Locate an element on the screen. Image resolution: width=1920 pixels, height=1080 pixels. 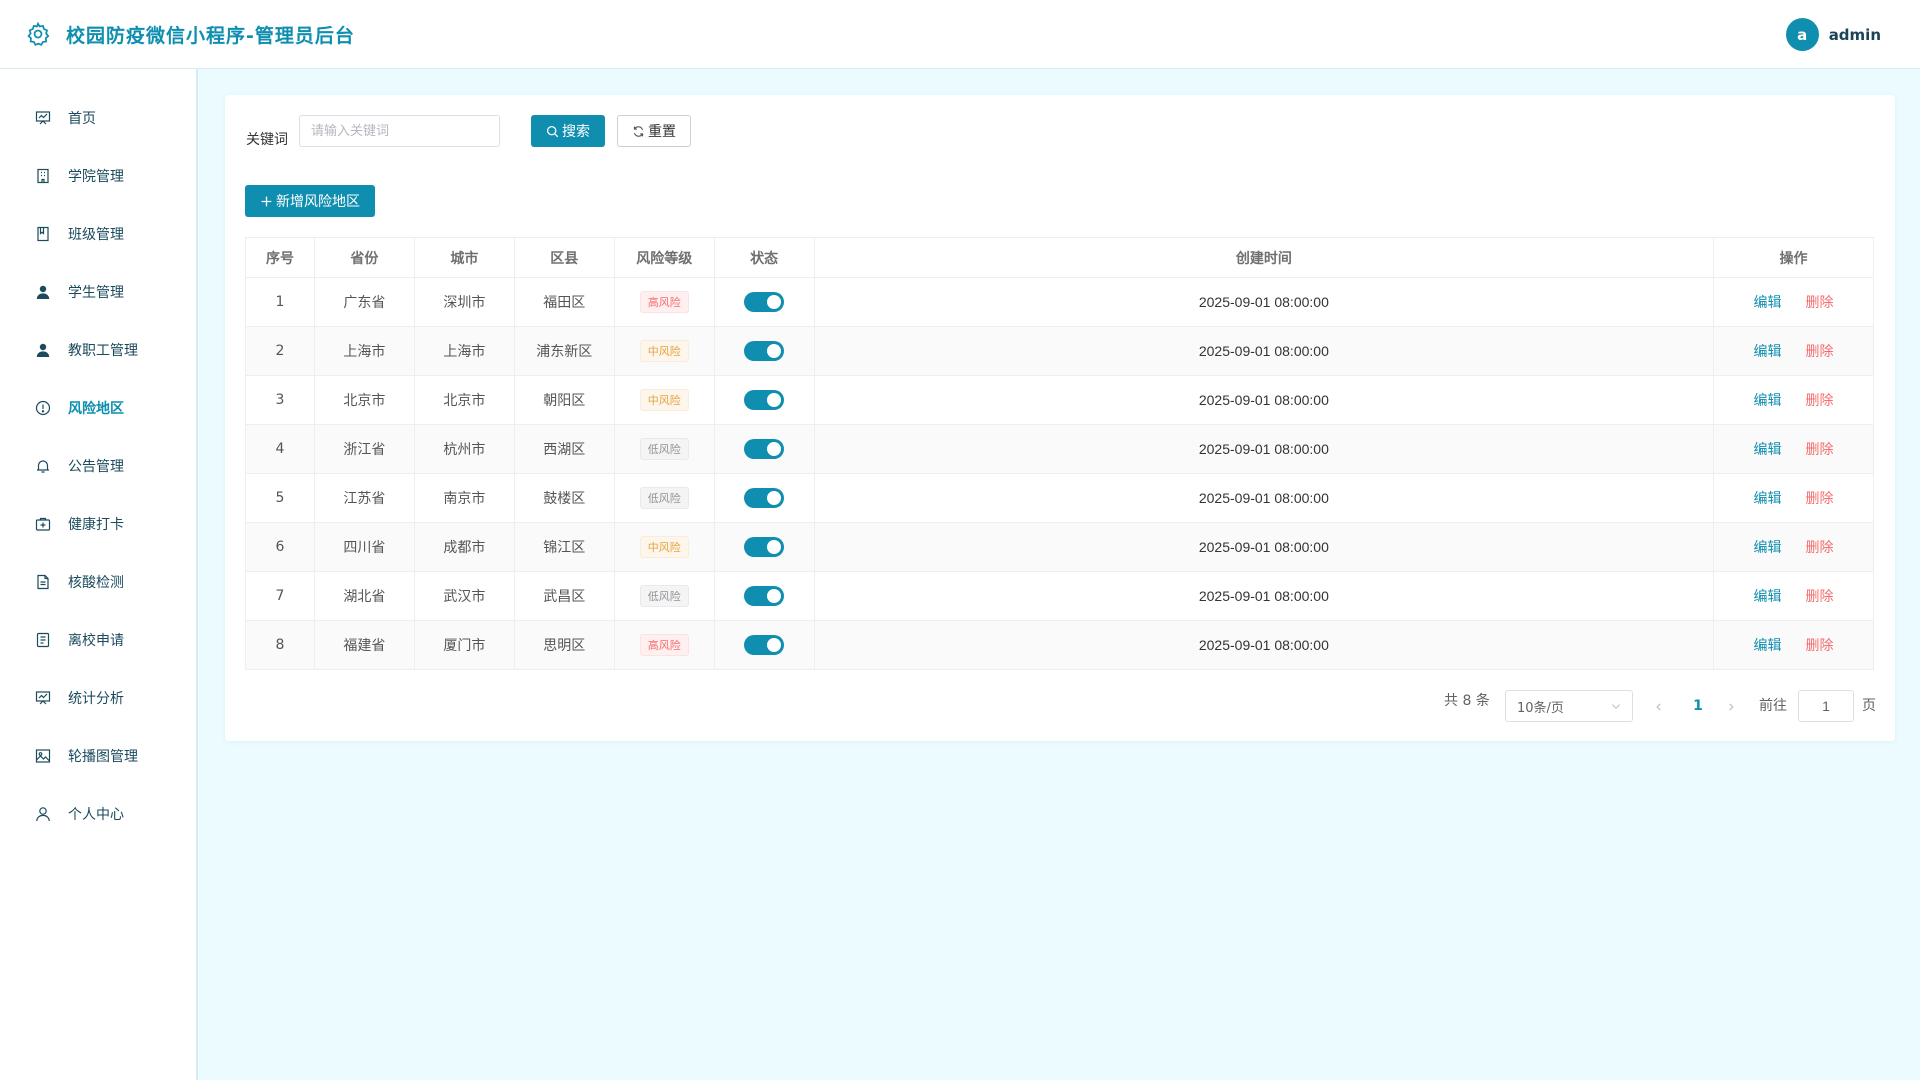
column-header: 状态 is located at coordinates (764, 258).